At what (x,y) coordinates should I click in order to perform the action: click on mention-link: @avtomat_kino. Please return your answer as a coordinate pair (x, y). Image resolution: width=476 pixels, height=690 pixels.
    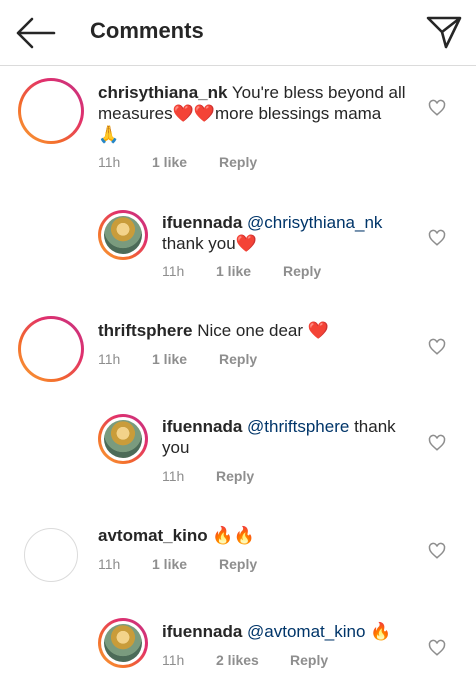
    Looking at the image, I should click on (306, 631).